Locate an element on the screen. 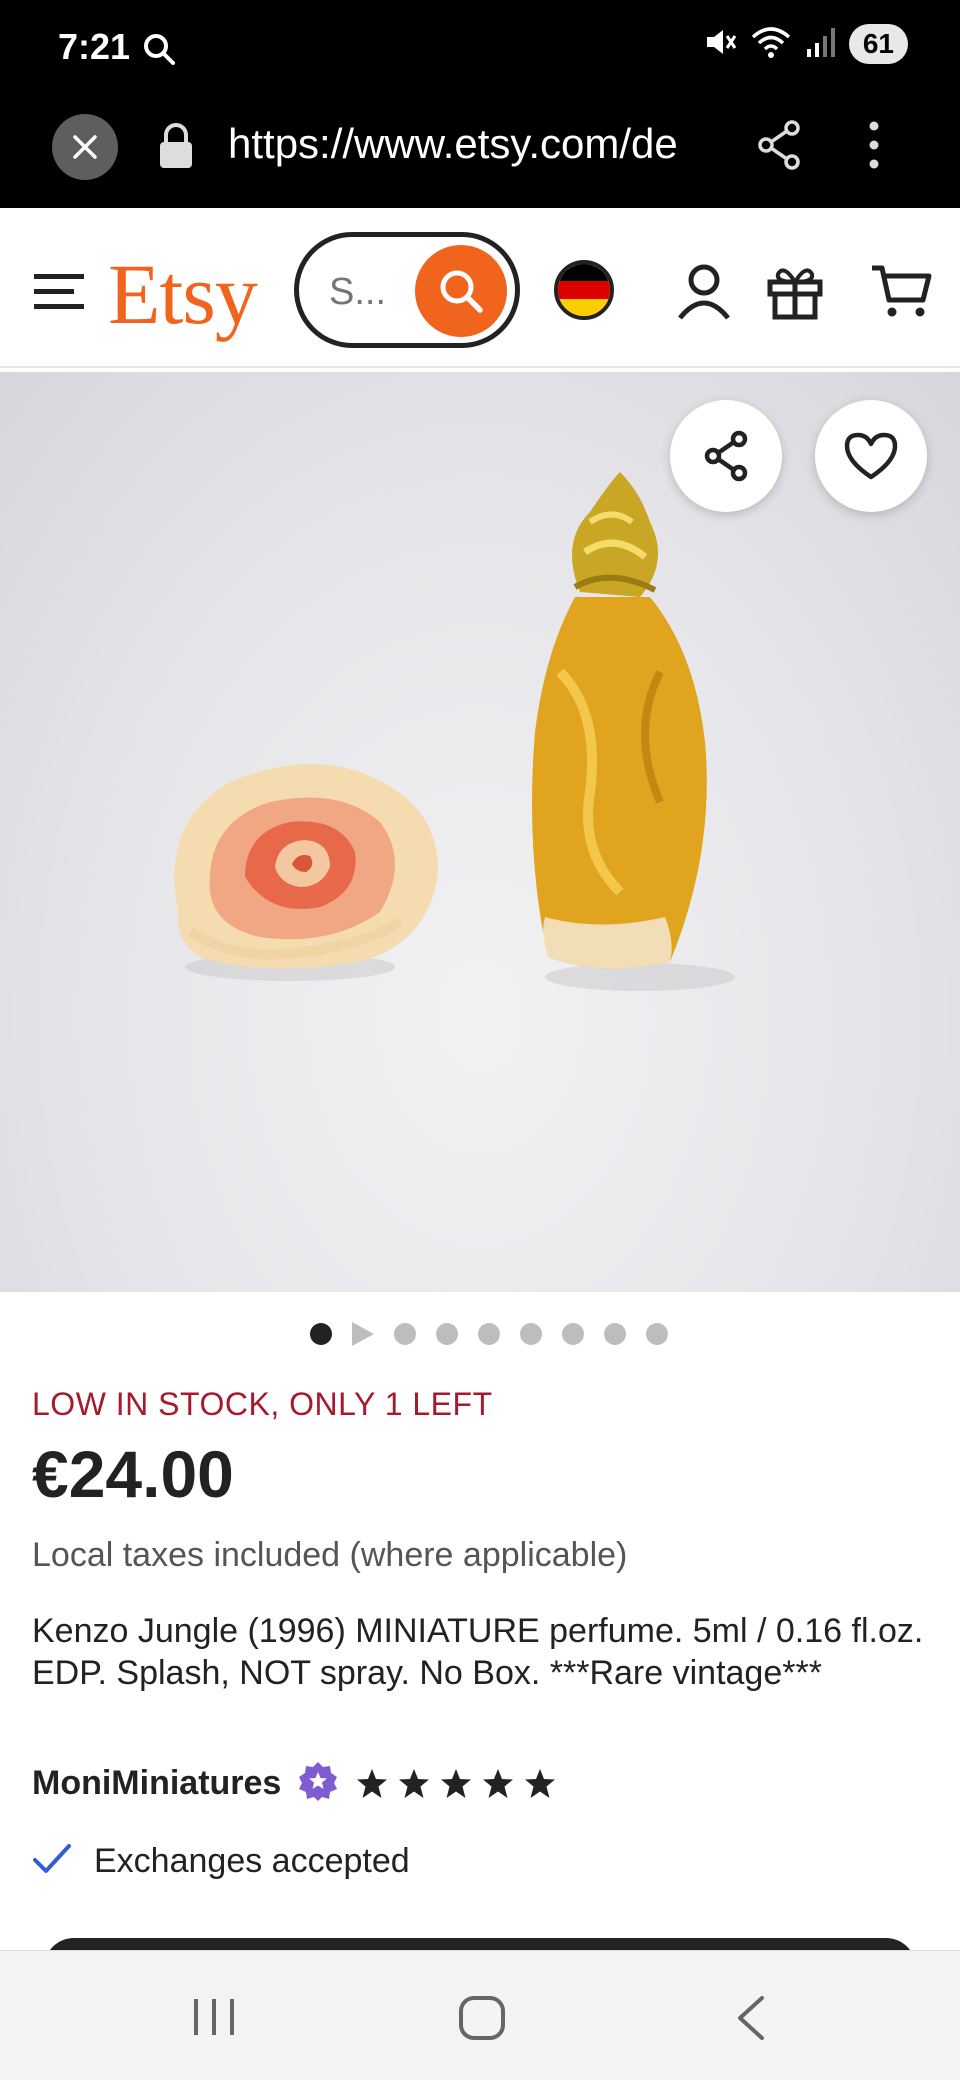 This screenshot has height=2080, width=960. browser-url-bar: https://www.etsy.com/de is located at coordinates (480, 153).